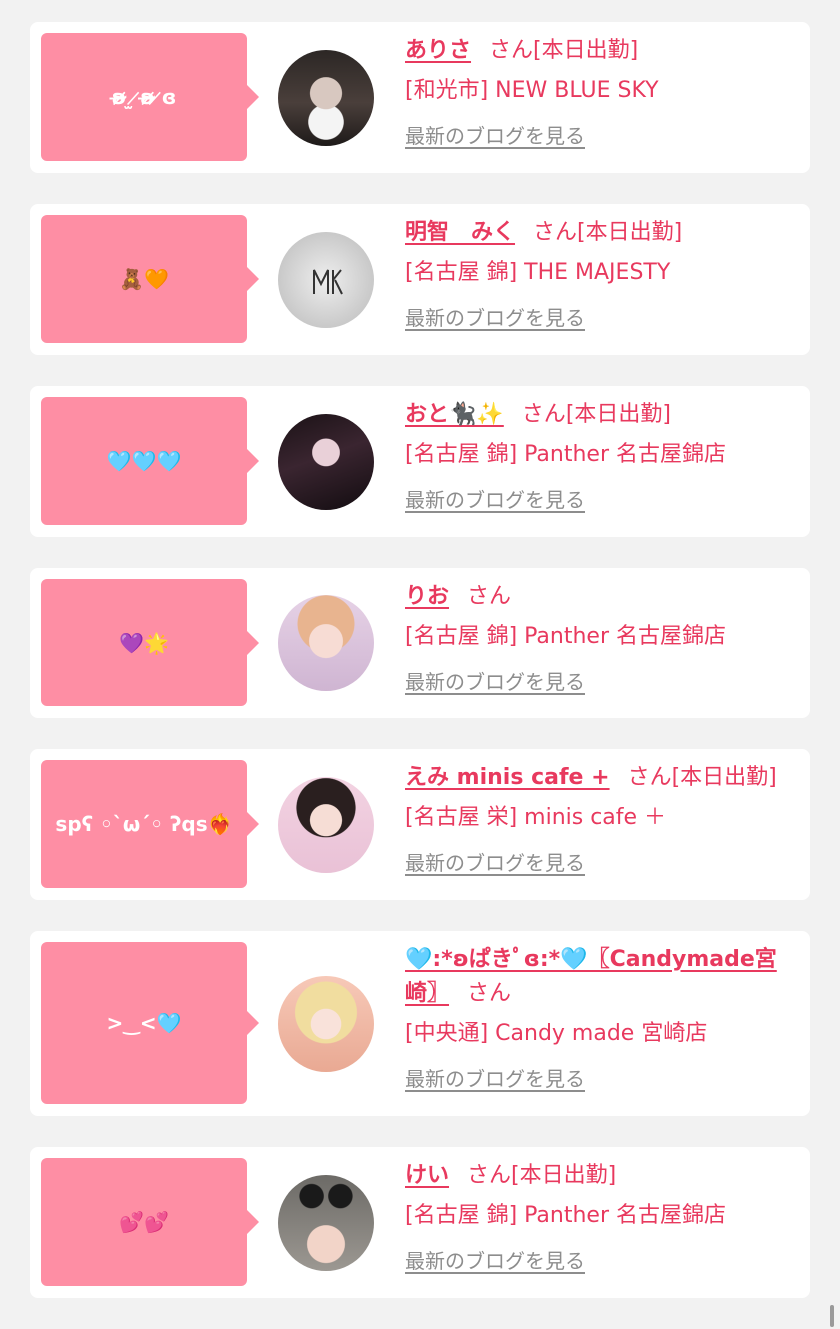 This screenshot has height=1329, width=840. What do you see at coordinates (144, 1222) in the screenshot?
I see `comment-text: 💕💕` at bounding box center [144, 1222].